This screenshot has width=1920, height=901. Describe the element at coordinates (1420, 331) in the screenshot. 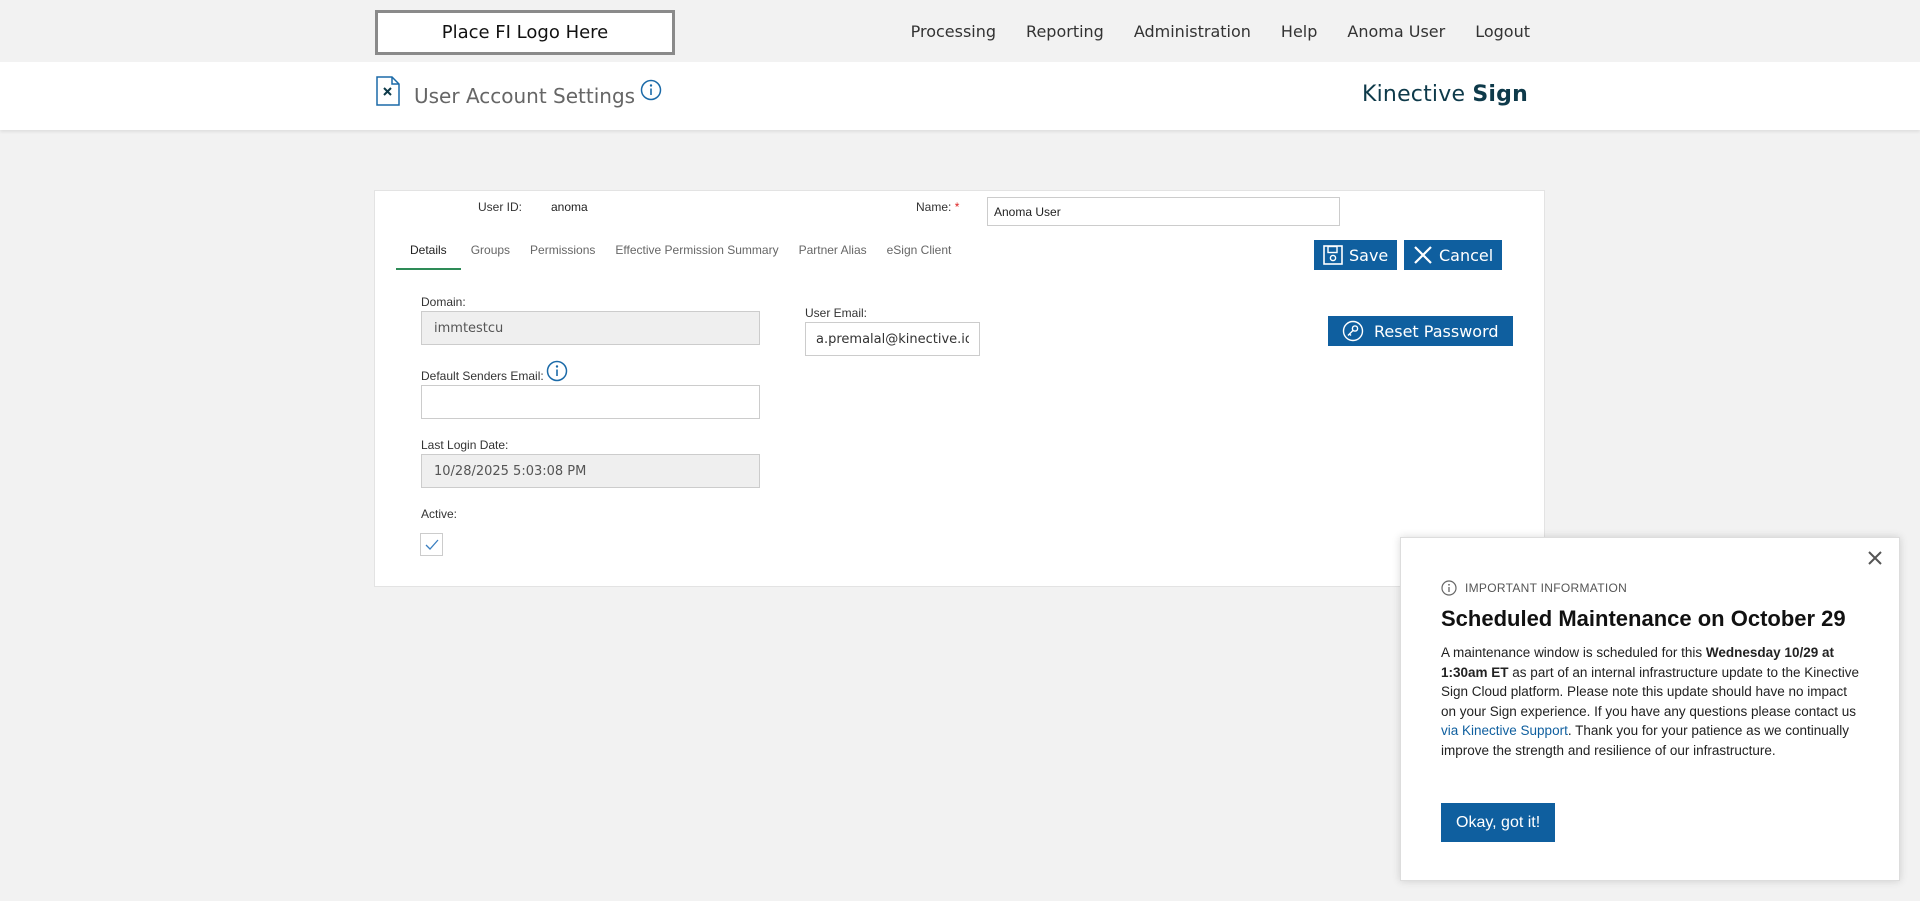

I see `reset-password-button: Reset Password` at that location.